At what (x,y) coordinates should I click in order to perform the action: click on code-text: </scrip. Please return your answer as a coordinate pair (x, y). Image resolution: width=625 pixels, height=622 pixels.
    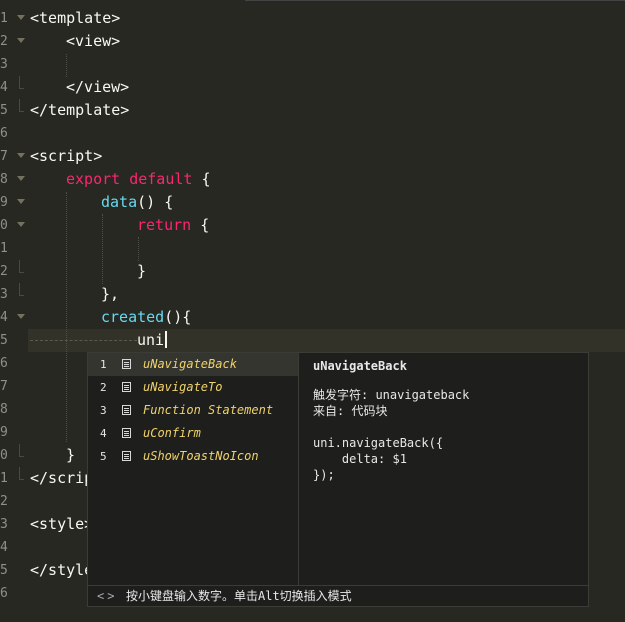
    Looking at the image, I should click on (62, 478).